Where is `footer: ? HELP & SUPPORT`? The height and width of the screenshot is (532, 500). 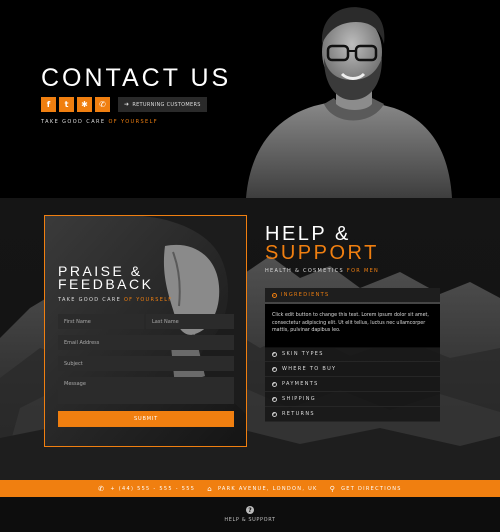 footer: ? HELP & SUPPORT is located at coordinates (250, 514).